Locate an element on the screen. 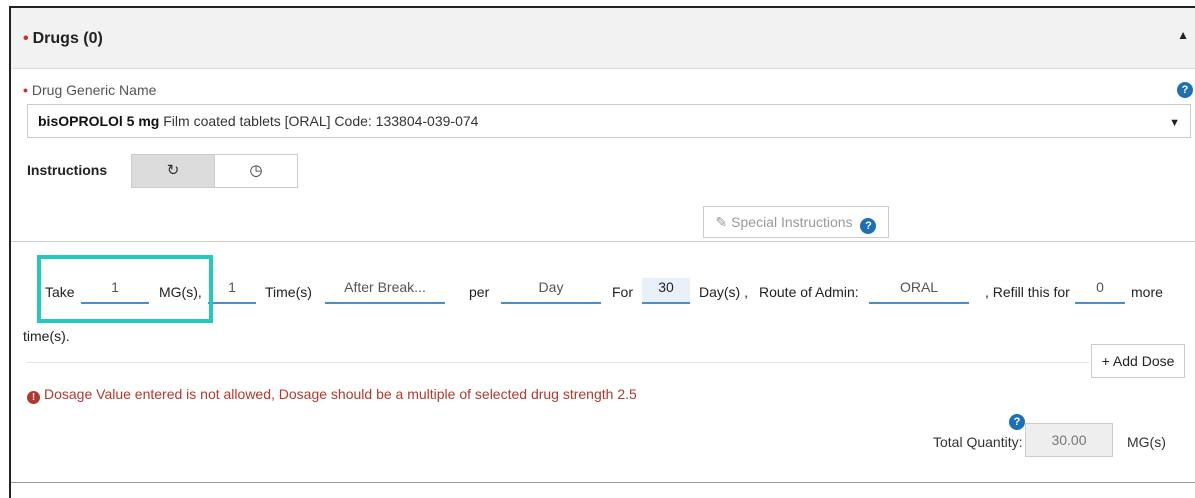  duration-input is located at coordinates (666, 291).